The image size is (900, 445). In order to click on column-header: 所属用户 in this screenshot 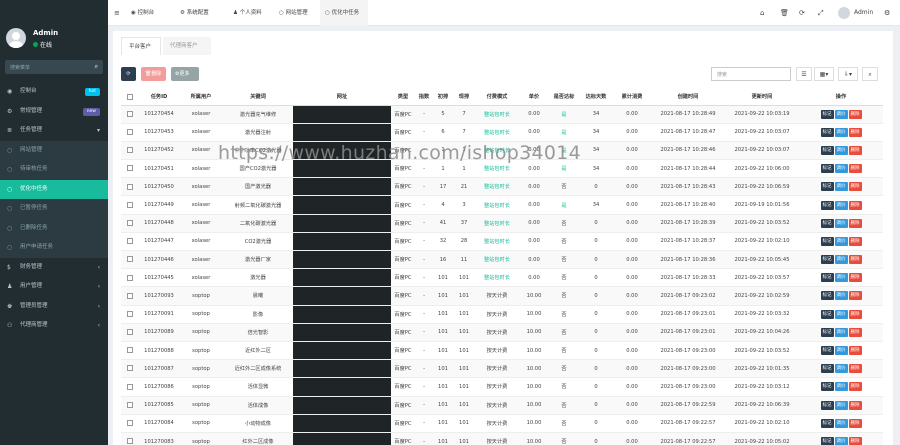, I will do `click(201, 97)`.